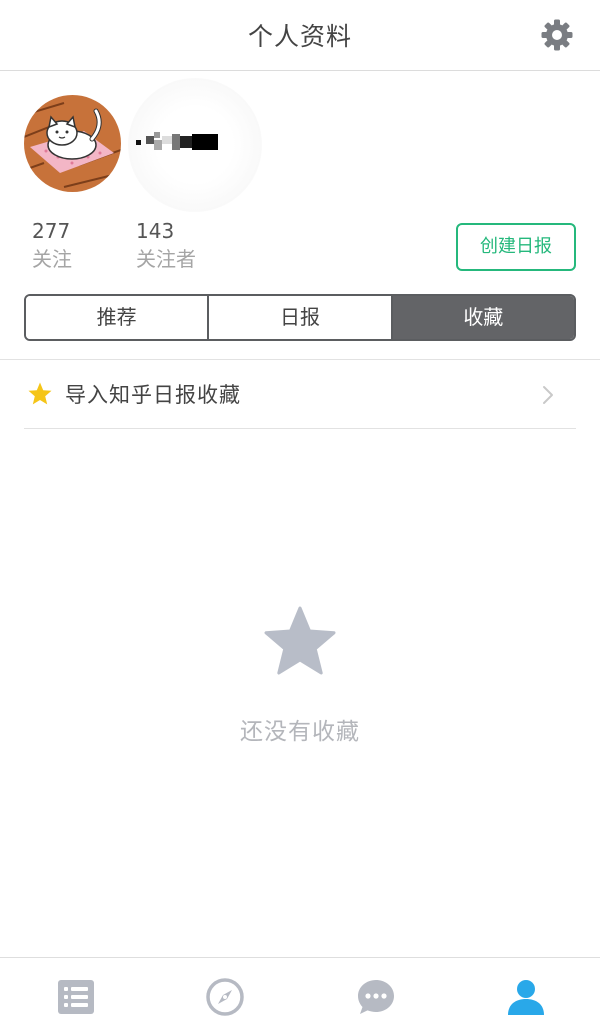  I want to click on avatar, so click(72, 143).